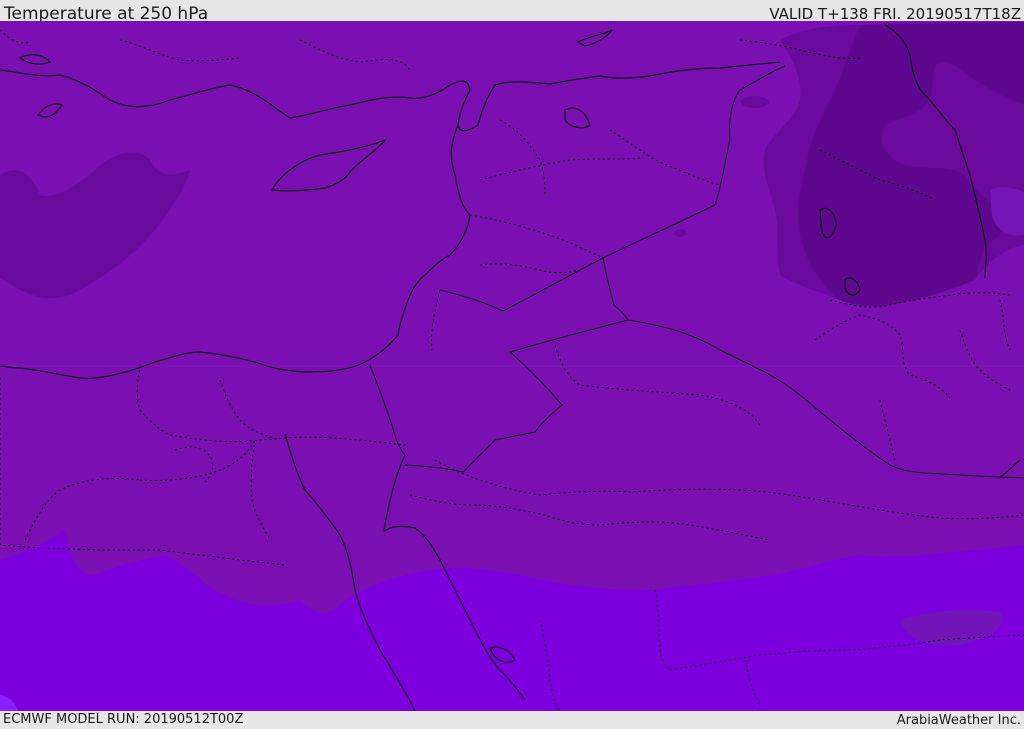  What do you see at coordinates (958, 720) in the screenshot?
I see `credit: ArabiaWeather Inc.` at bounding box center [958, 720].